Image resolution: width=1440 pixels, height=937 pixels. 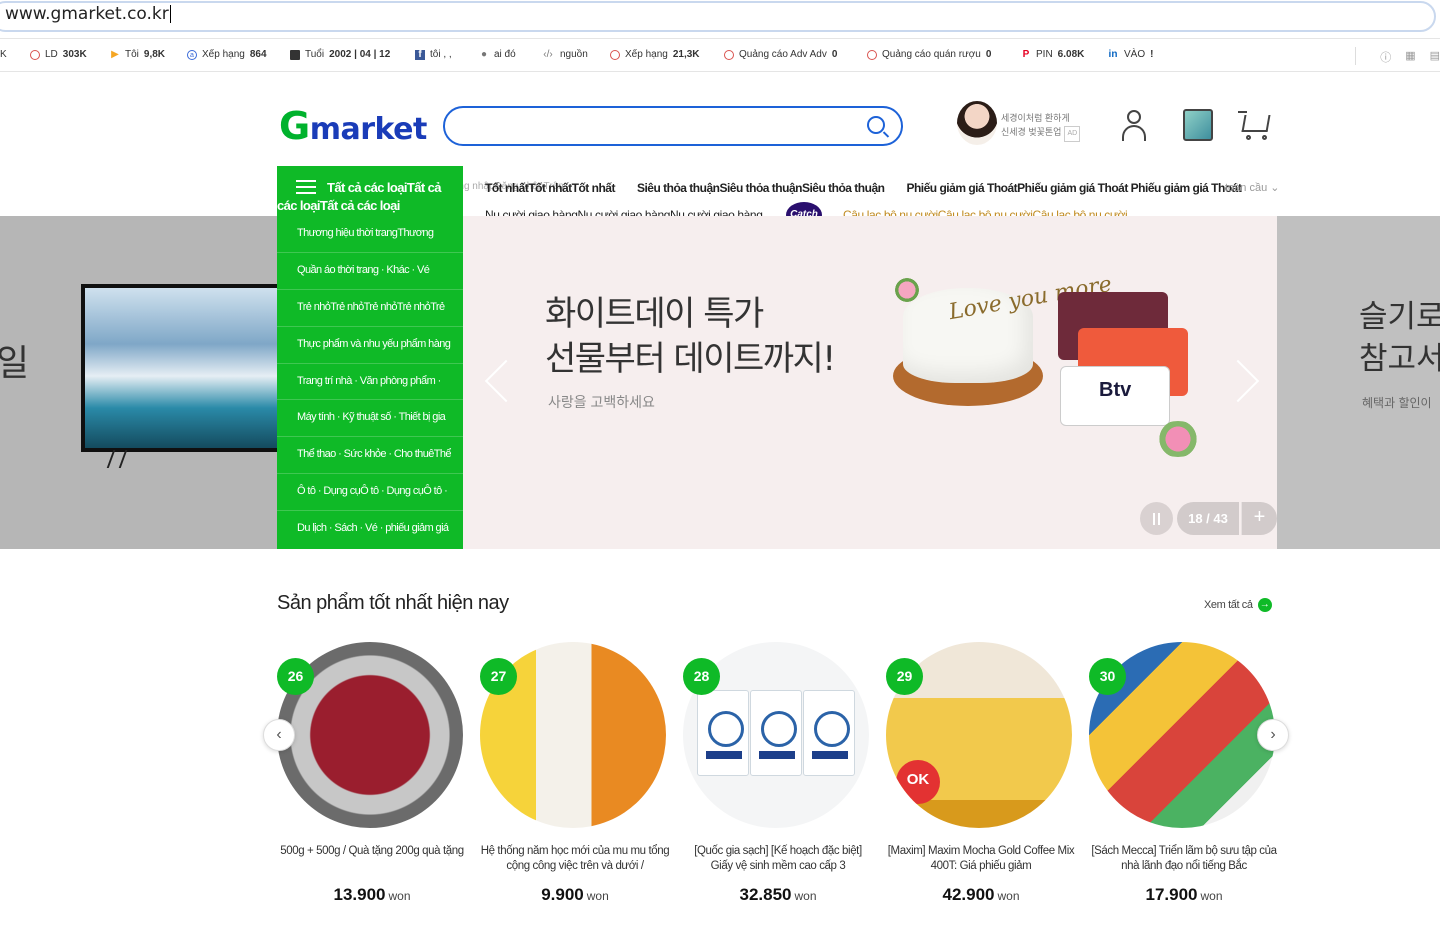 I want to click on banner-headline-1: 화이트데이 특가, so click(x=654, y=314).